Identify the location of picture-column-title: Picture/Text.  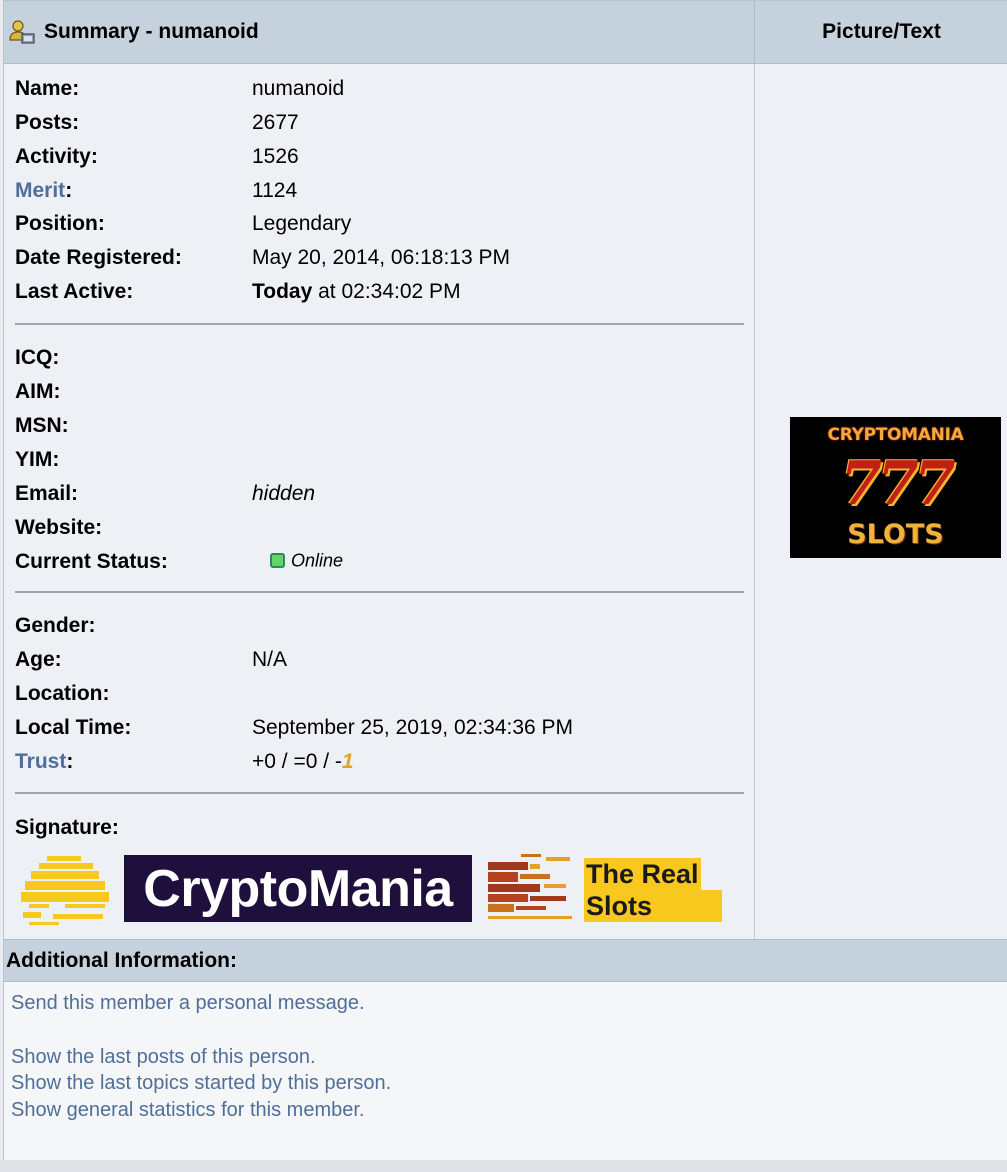
(881, 31).